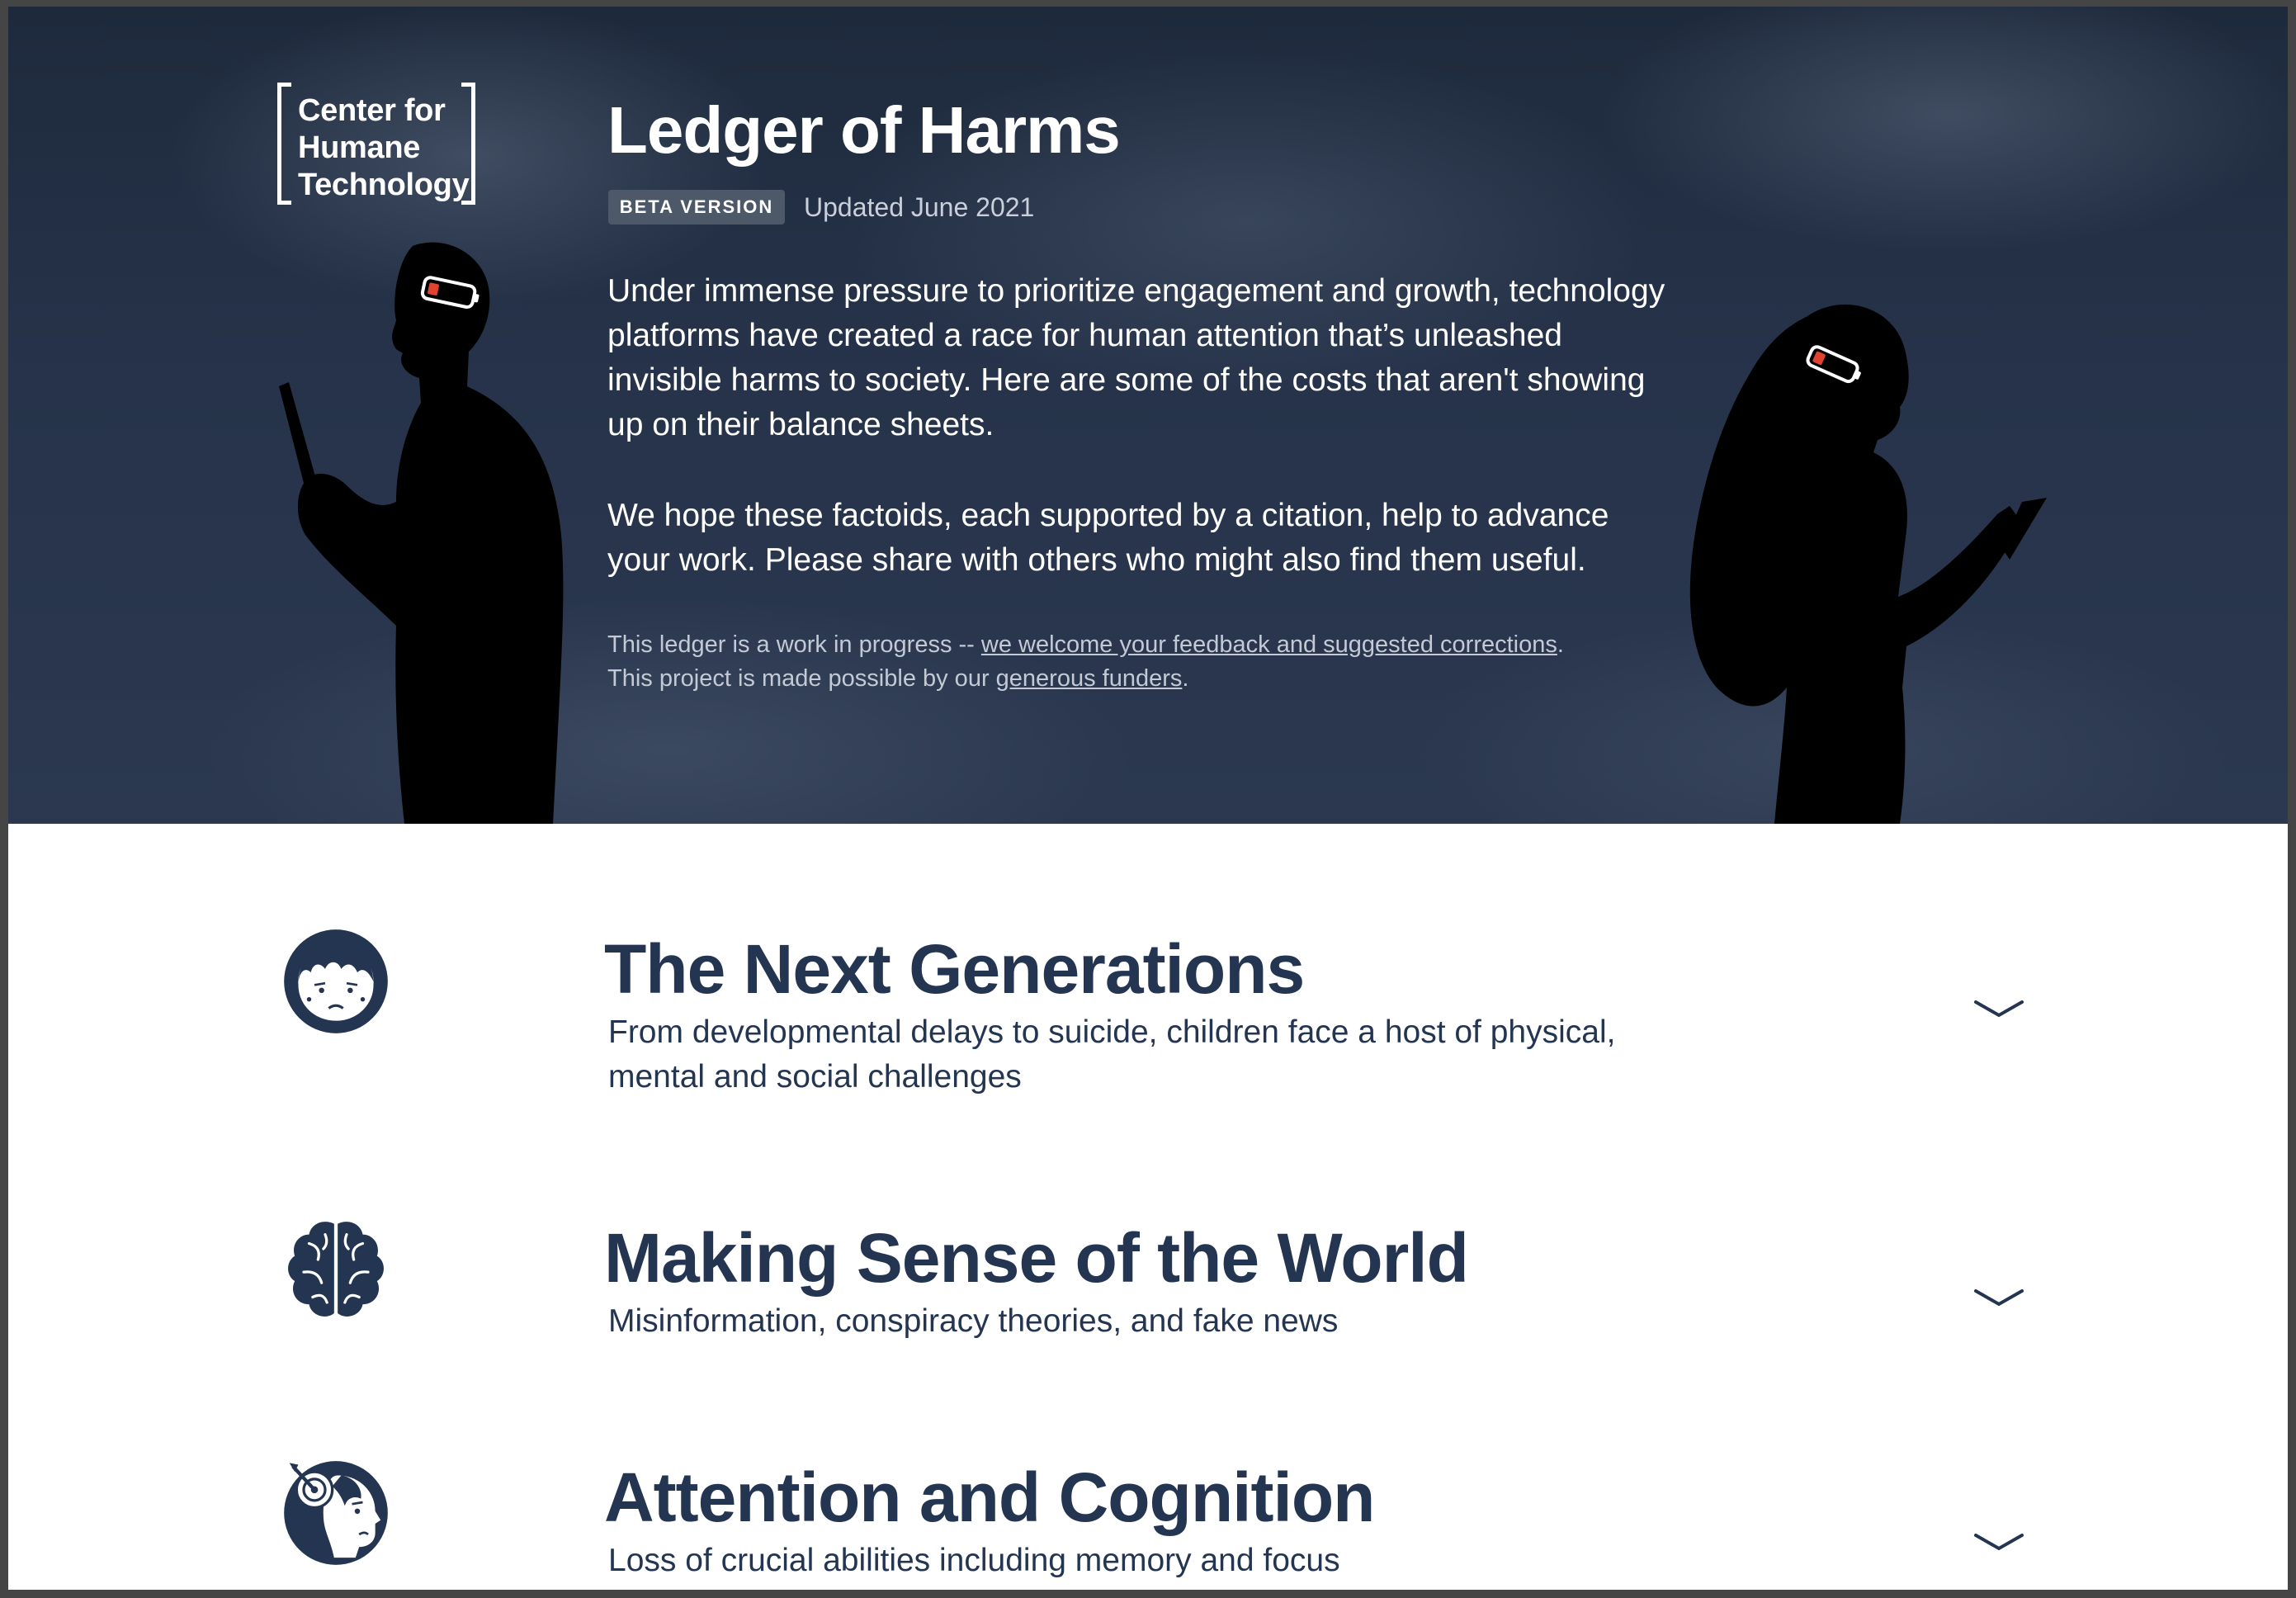 The width and height of the screenshot is (2296, 1598). What do you see at coordinates (336, 981) in the screenshot?
I see `child-face-icon` at bounding box center [336, 981].